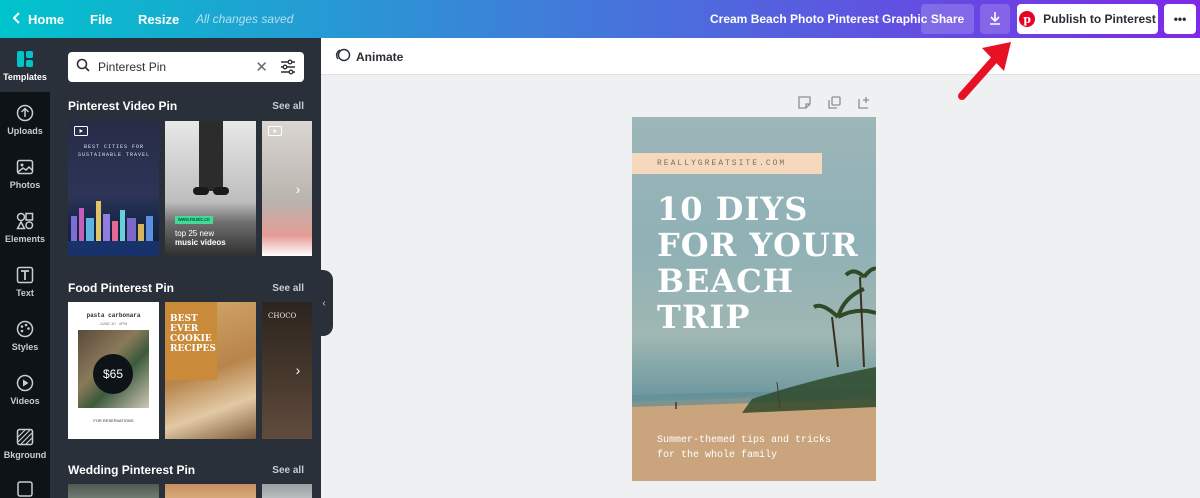  I want to click on section-title: Pinterest Video Pin, so click(123, 106).